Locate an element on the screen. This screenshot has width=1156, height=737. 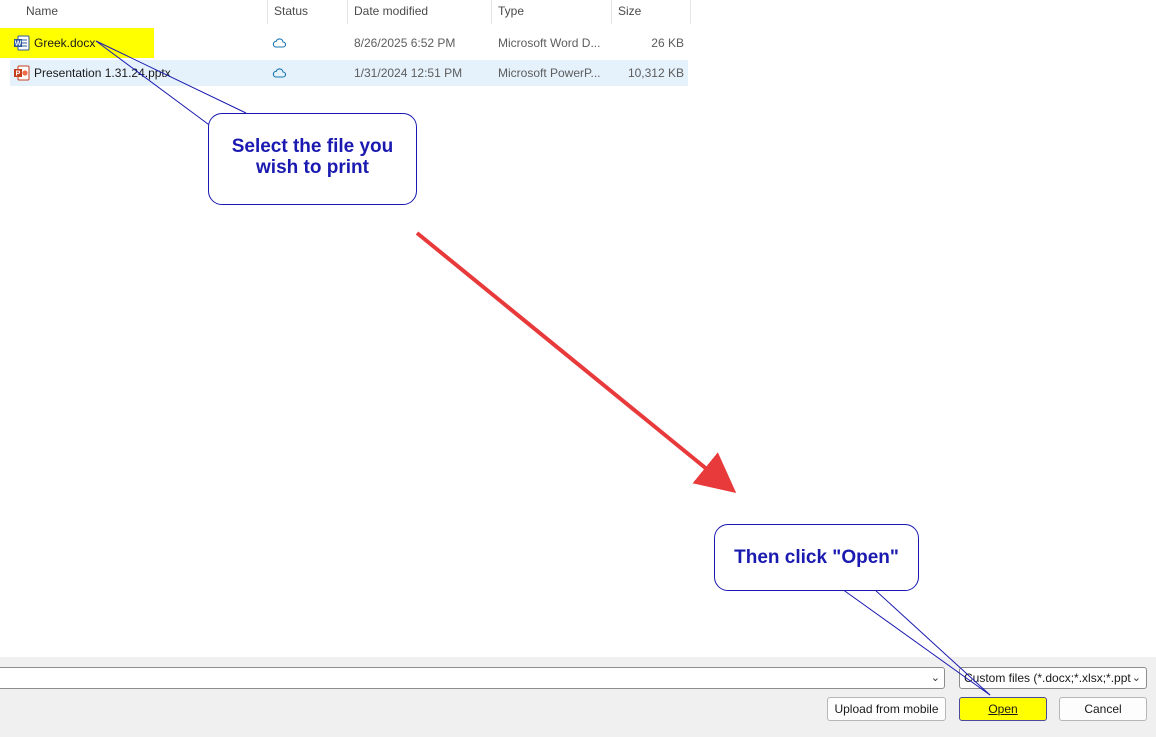
red-arrow is located at coordinates (576, 362).